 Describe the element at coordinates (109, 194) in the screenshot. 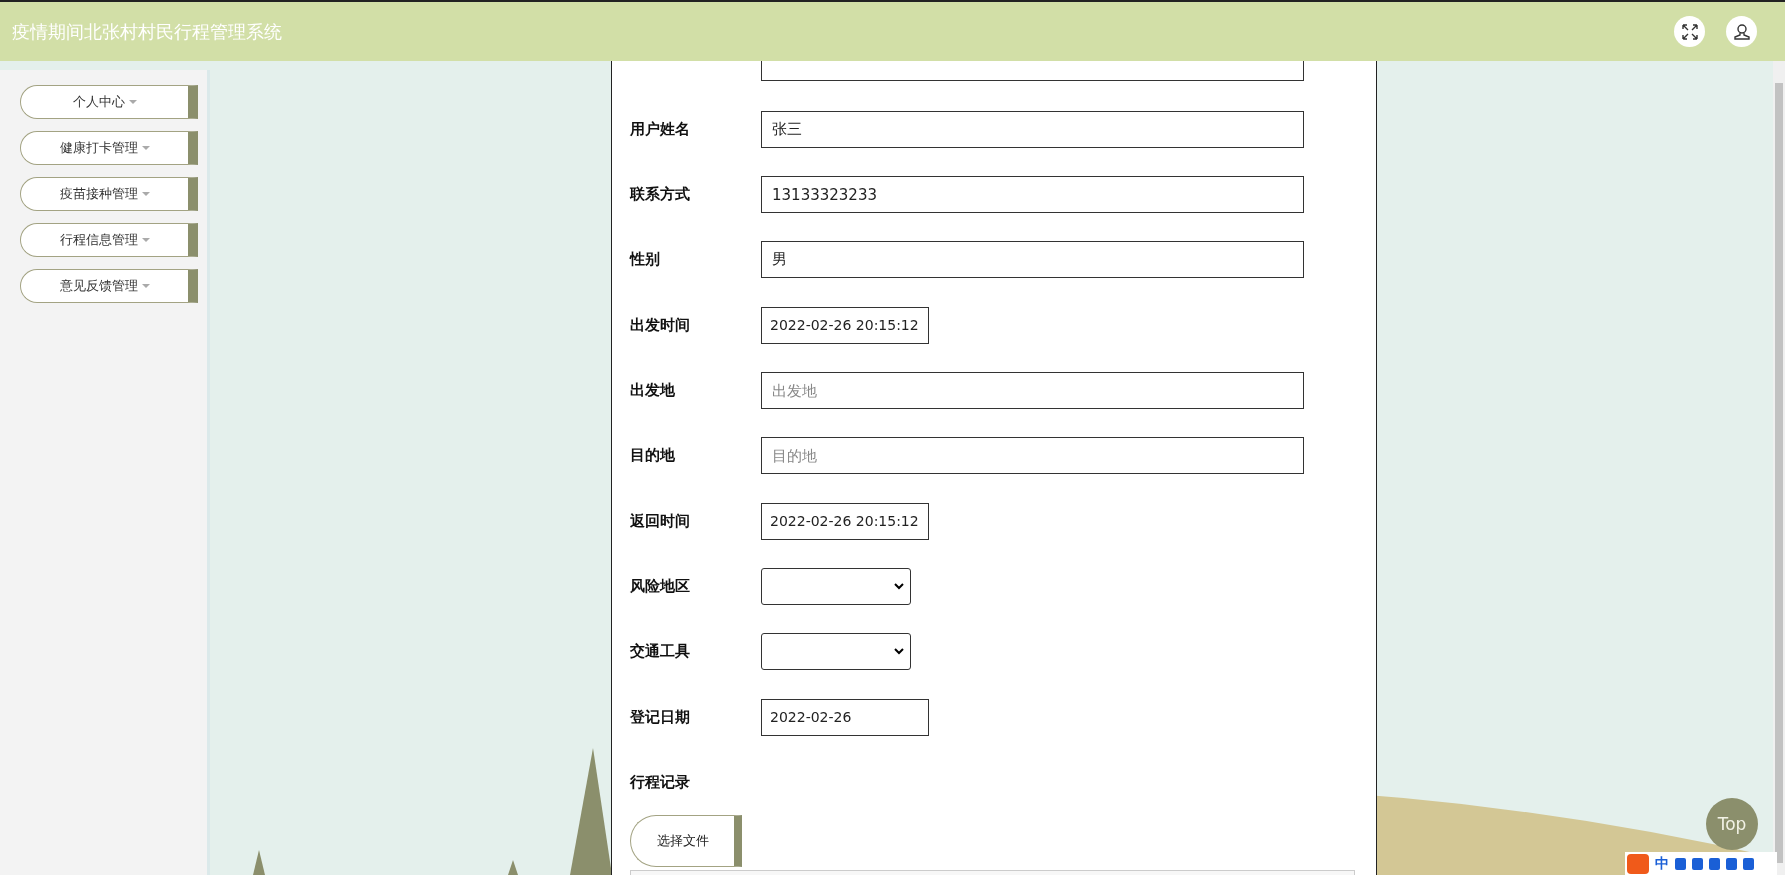

I see `menu-item: 疫苗接种管理` at that location.